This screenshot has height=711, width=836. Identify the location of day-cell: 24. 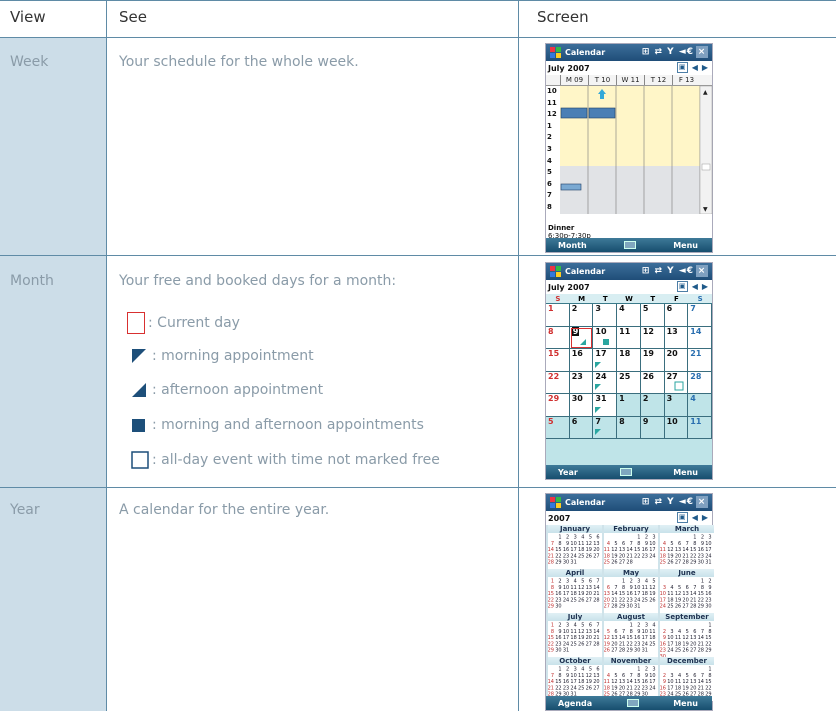
(605, 382).